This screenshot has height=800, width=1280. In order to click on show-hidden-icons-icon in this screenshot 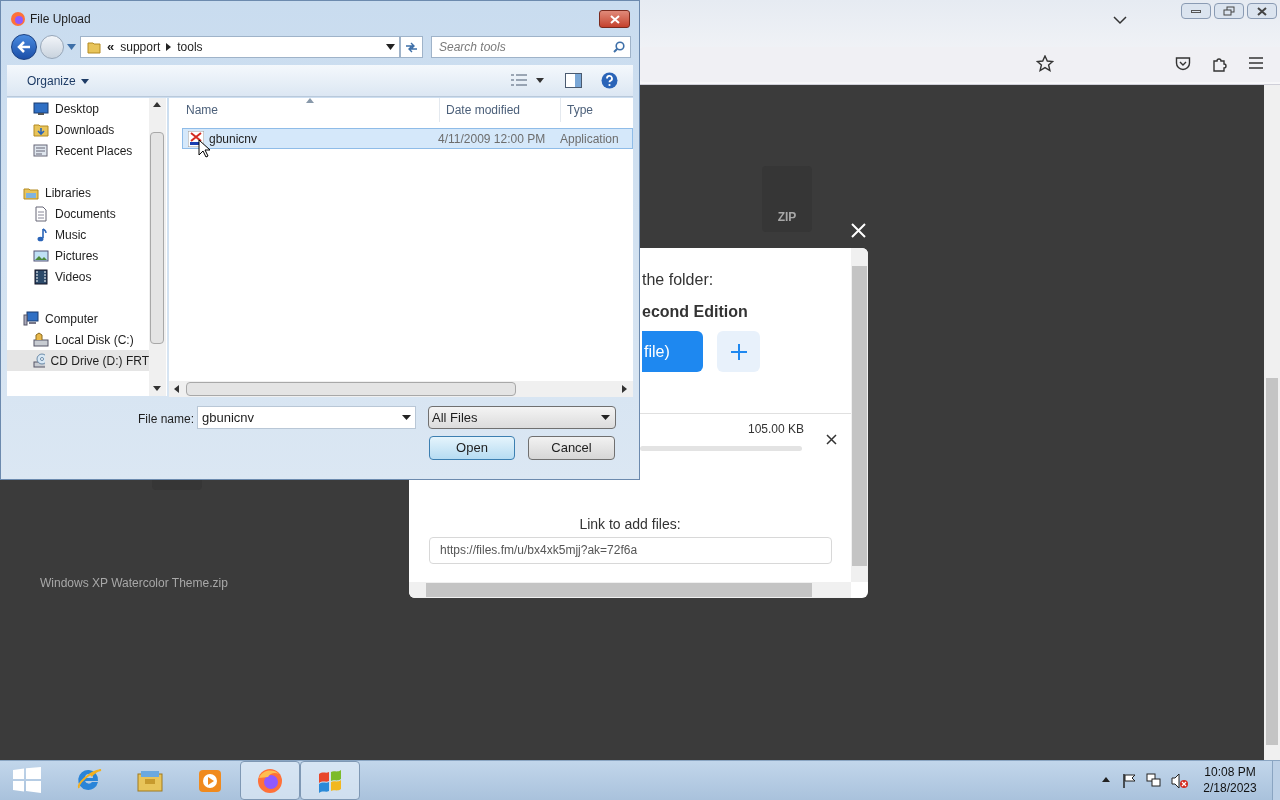, I will do `click(1106, 779)`.